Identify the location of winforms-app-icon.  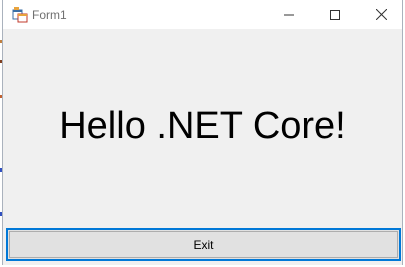
(20, 15).